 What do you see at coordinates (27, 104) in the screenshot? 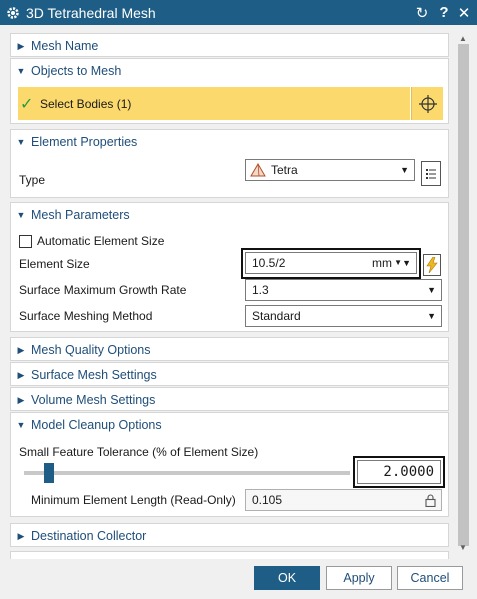
I see `check-icon: ✓` at bounding box center [27, 104].